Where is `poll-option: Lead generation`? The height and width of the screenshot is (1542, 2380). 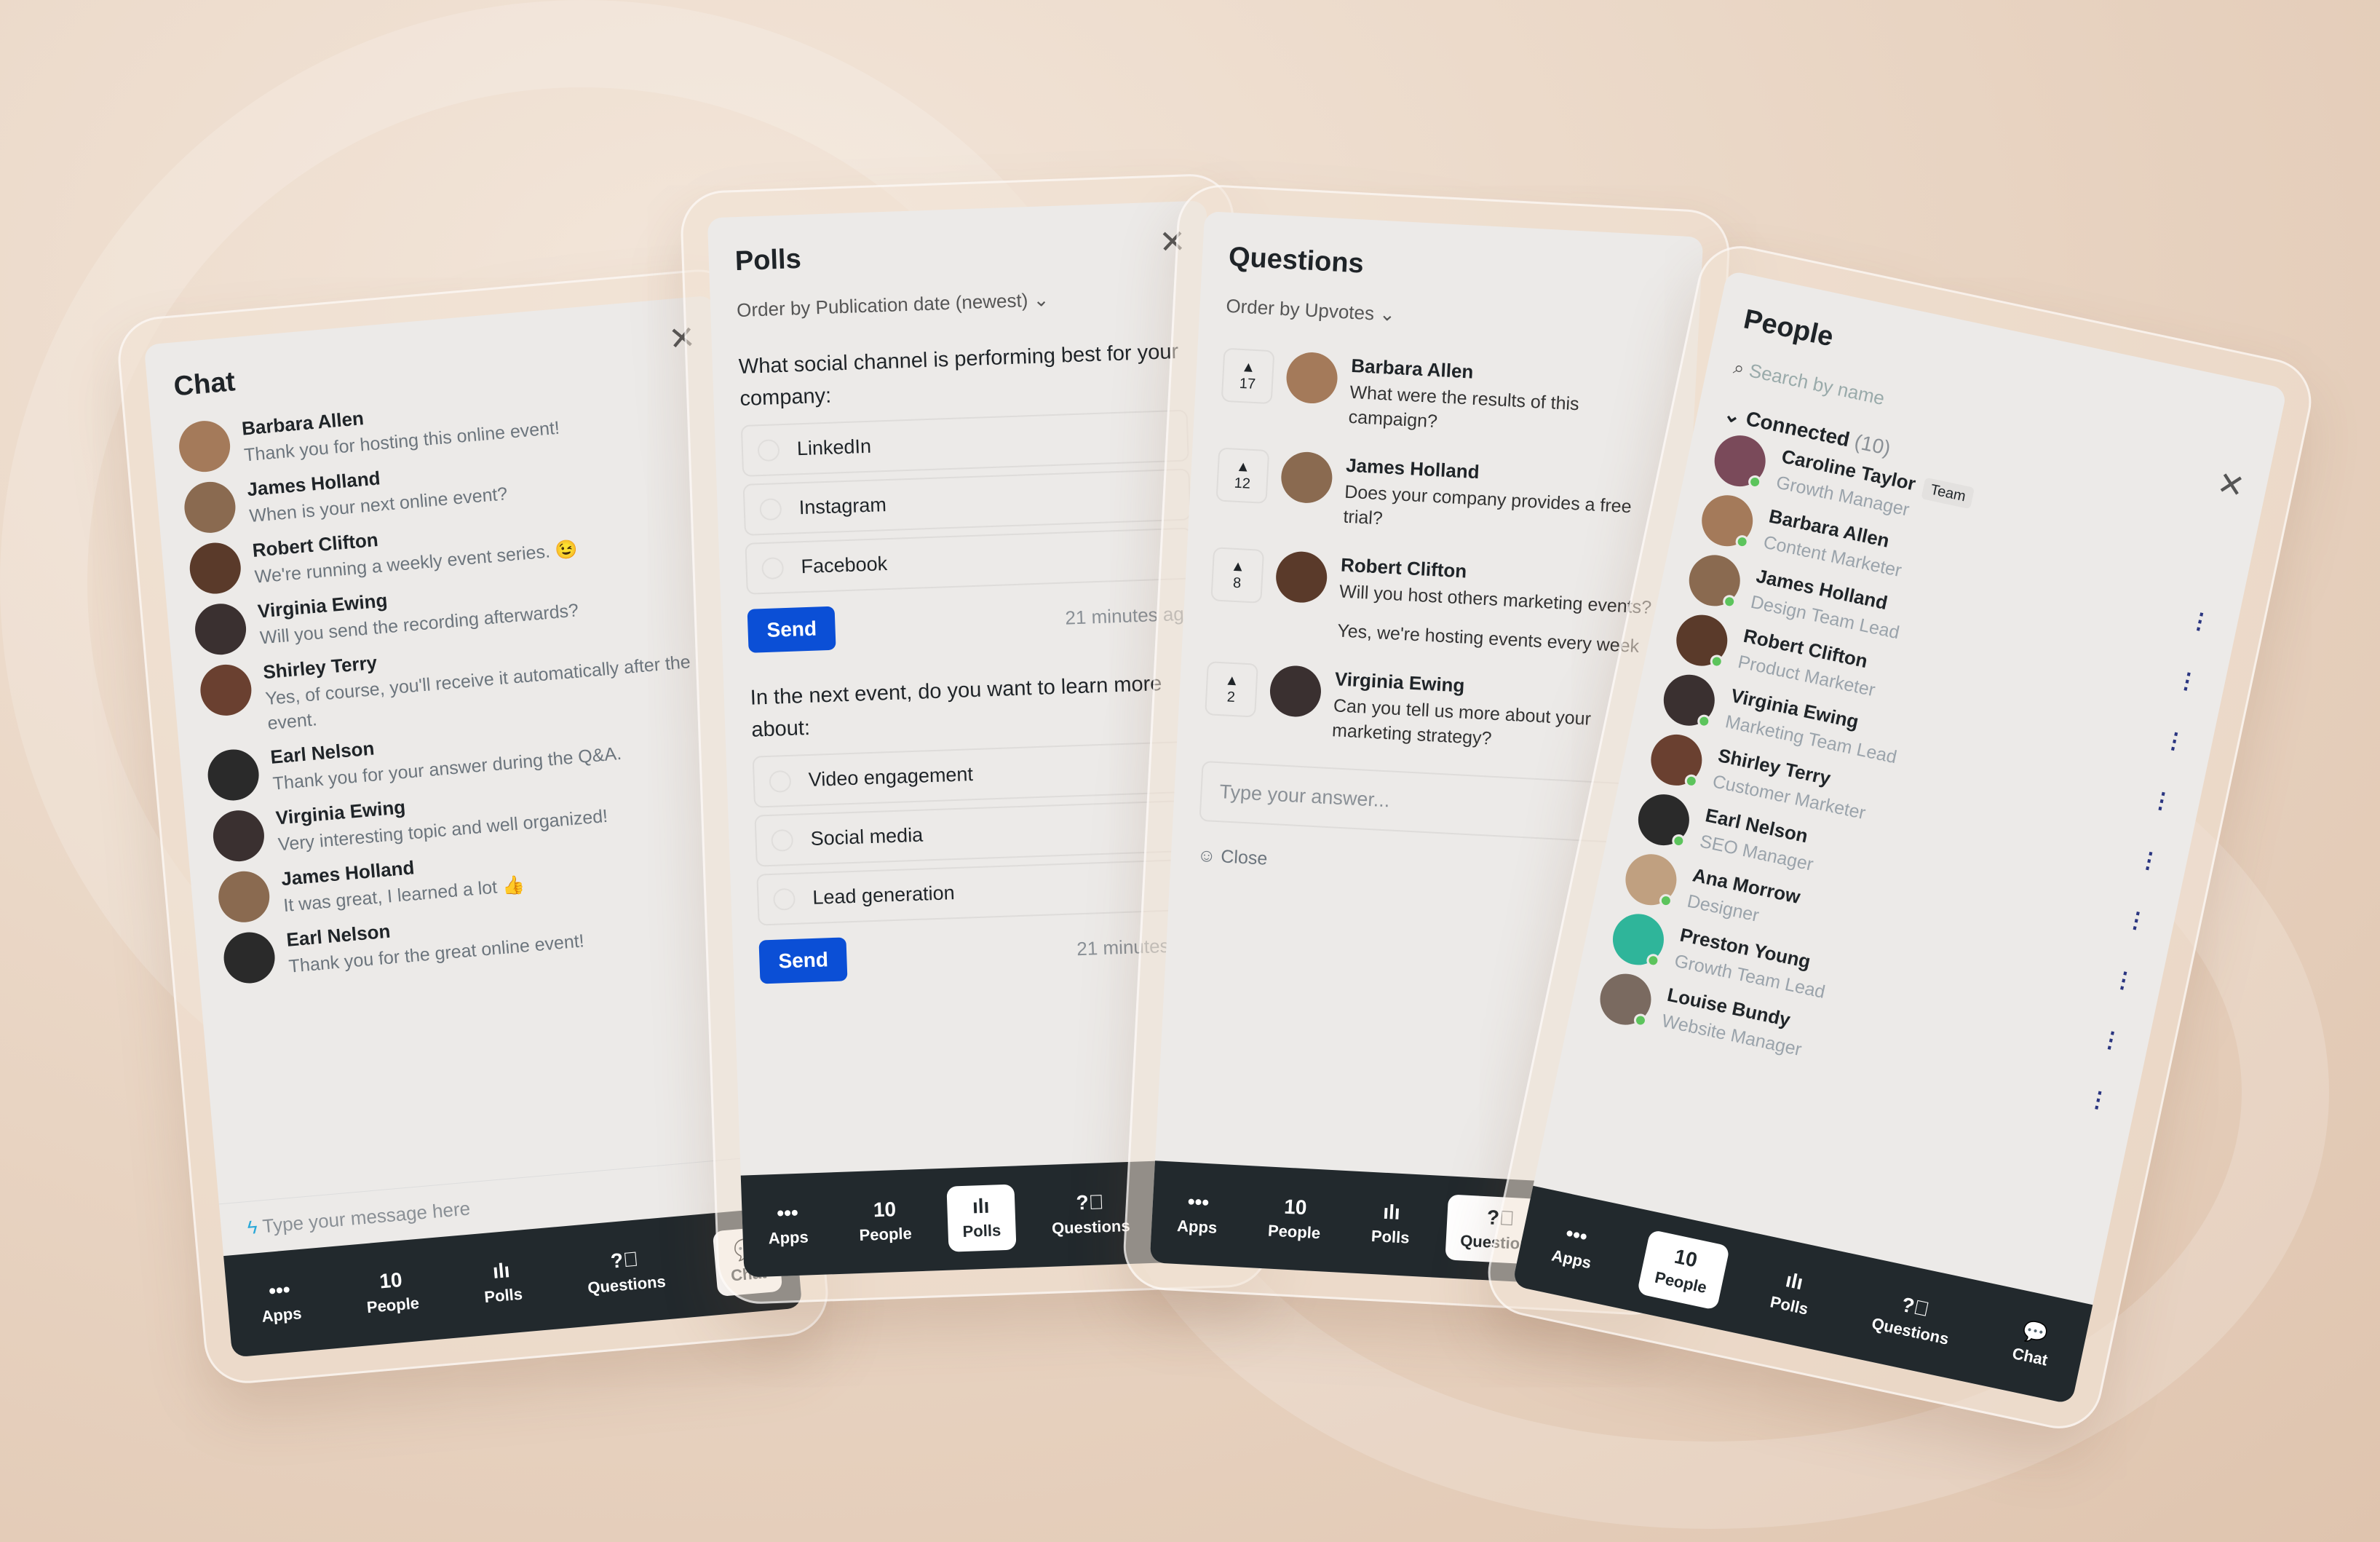 poll-option: Lead generation is located at coordinates (980, 892).